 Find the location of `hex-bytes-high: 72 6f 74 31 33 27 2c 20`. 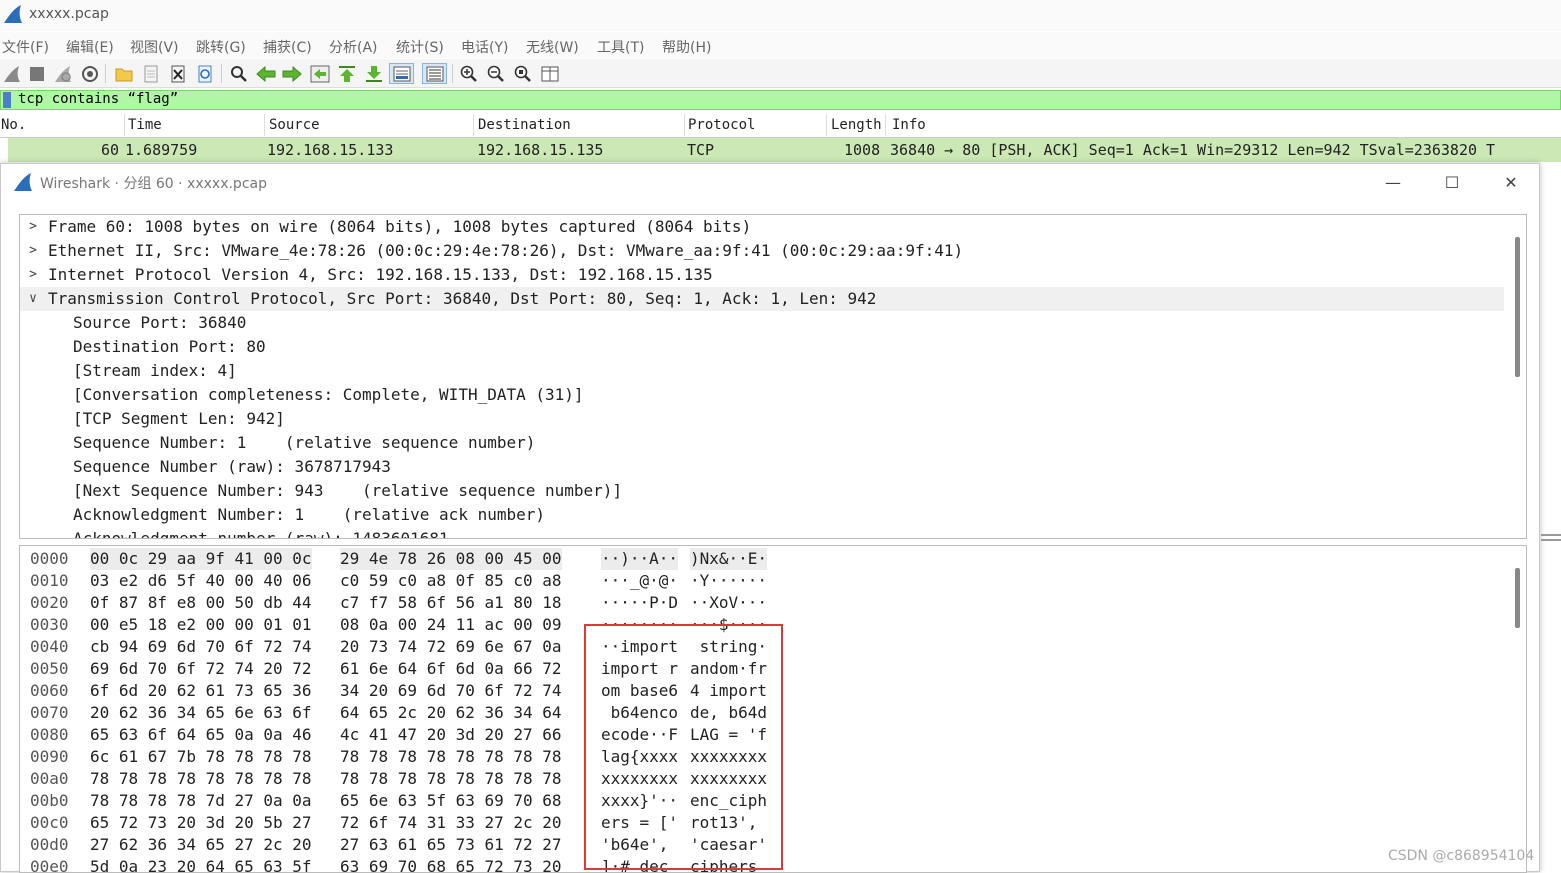

hex-bytes-high: 72 6f 74 31 33 27 2c 20 is located at coordinates (451, 822).